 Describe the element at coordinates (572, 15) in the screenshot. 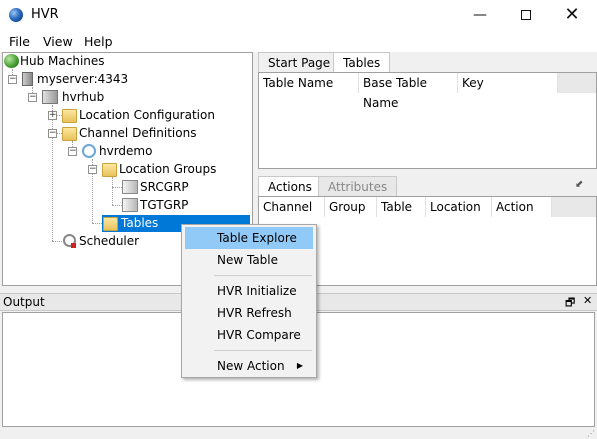

I see `close-button: ✕` at that location.